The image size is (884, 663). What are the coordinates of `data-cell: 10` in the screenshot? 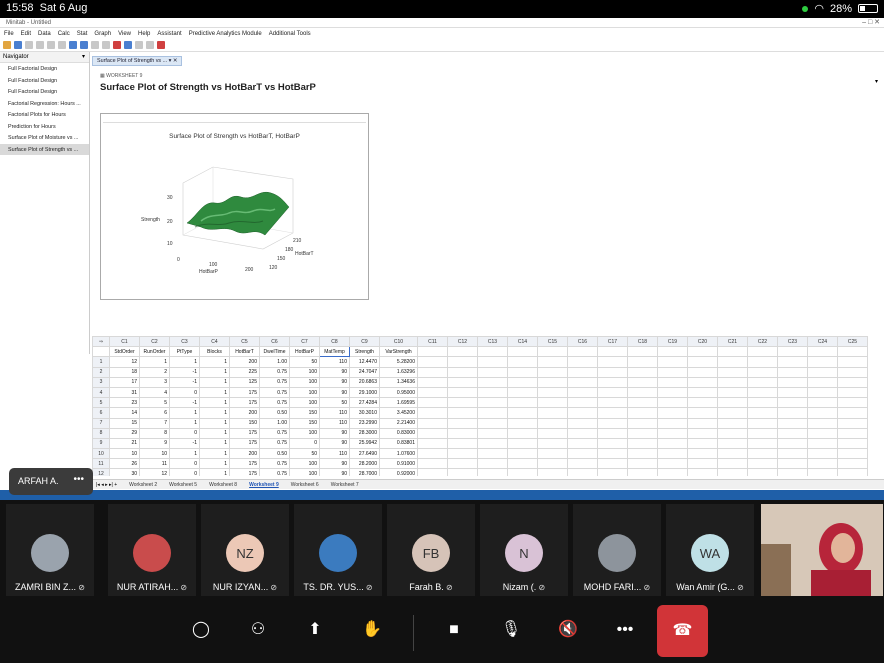 It's located at (124, 454).